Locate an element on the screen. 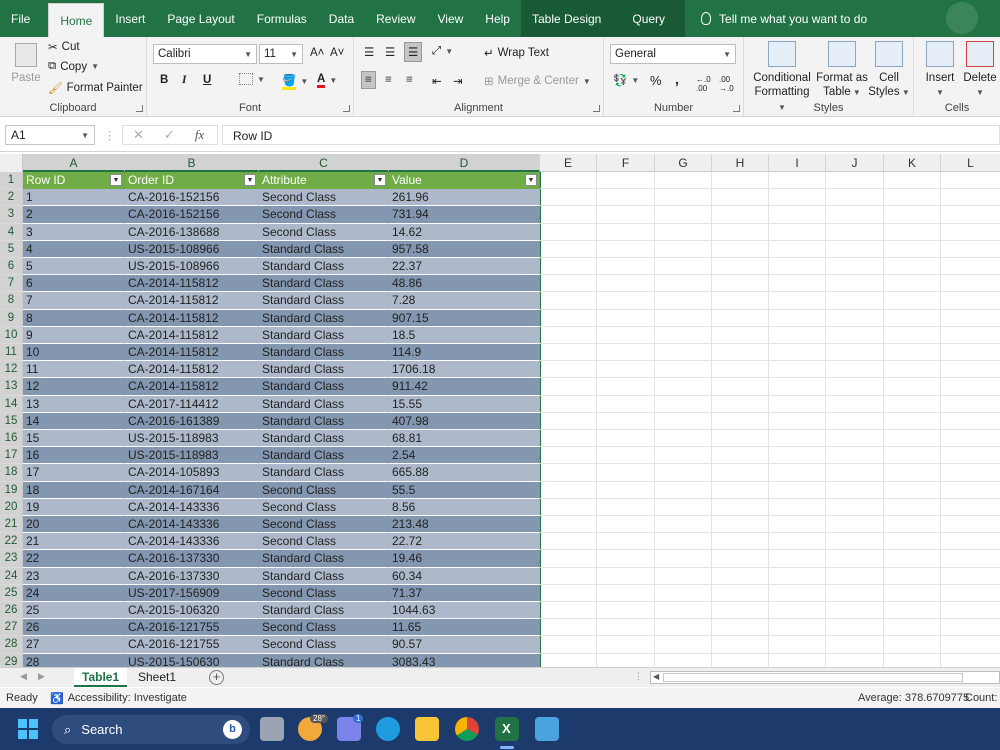 The width and height of the screenshot is (1000, 750). table-cell: 16 is located at coordinates (74, 456).